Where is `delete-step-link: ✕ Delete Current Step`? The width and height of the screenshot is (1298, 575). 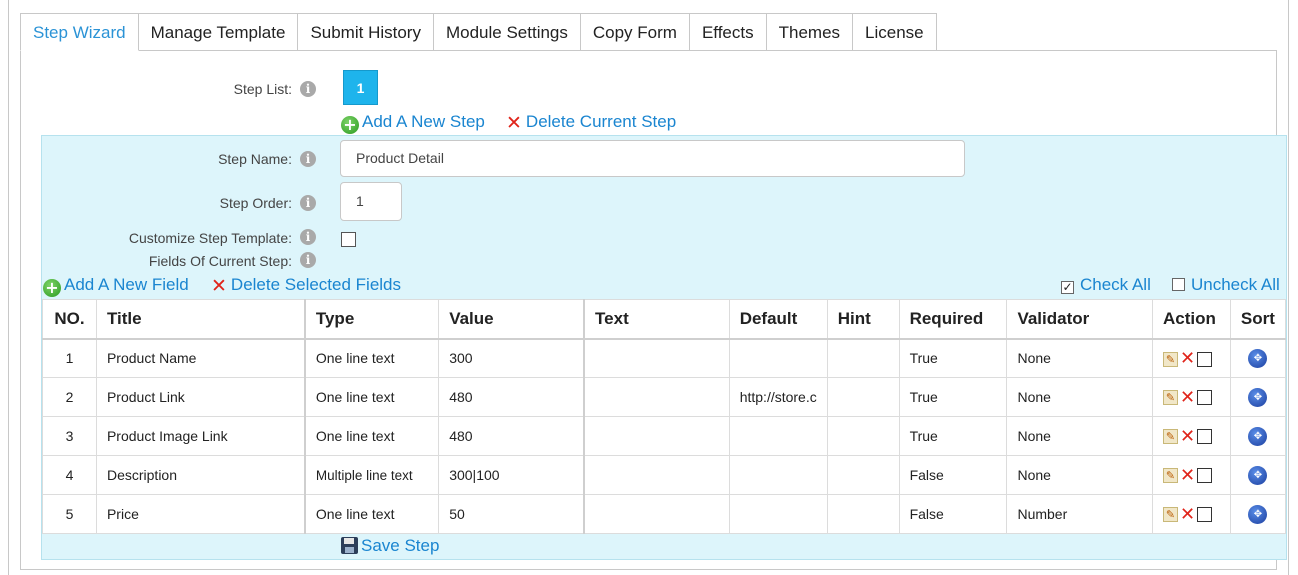
delete-step-link: ✕ Delete Current Step is located at coordinates (591, 123).